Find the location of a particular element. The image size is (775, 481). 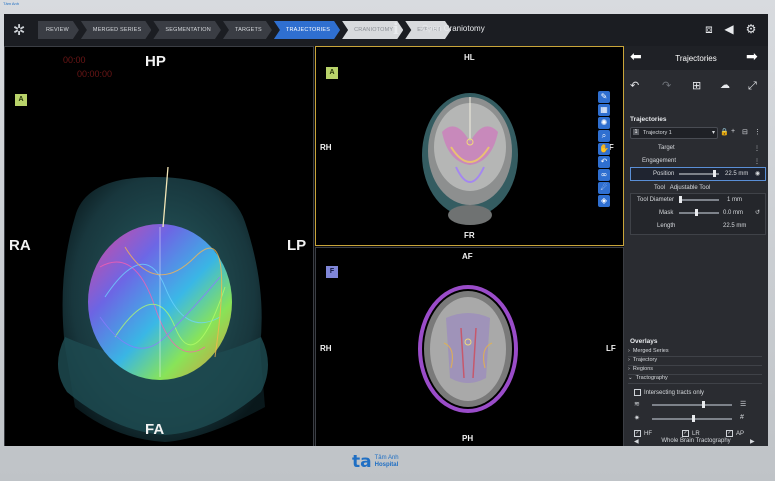

axial-mri is located at coordinates (468, 349).